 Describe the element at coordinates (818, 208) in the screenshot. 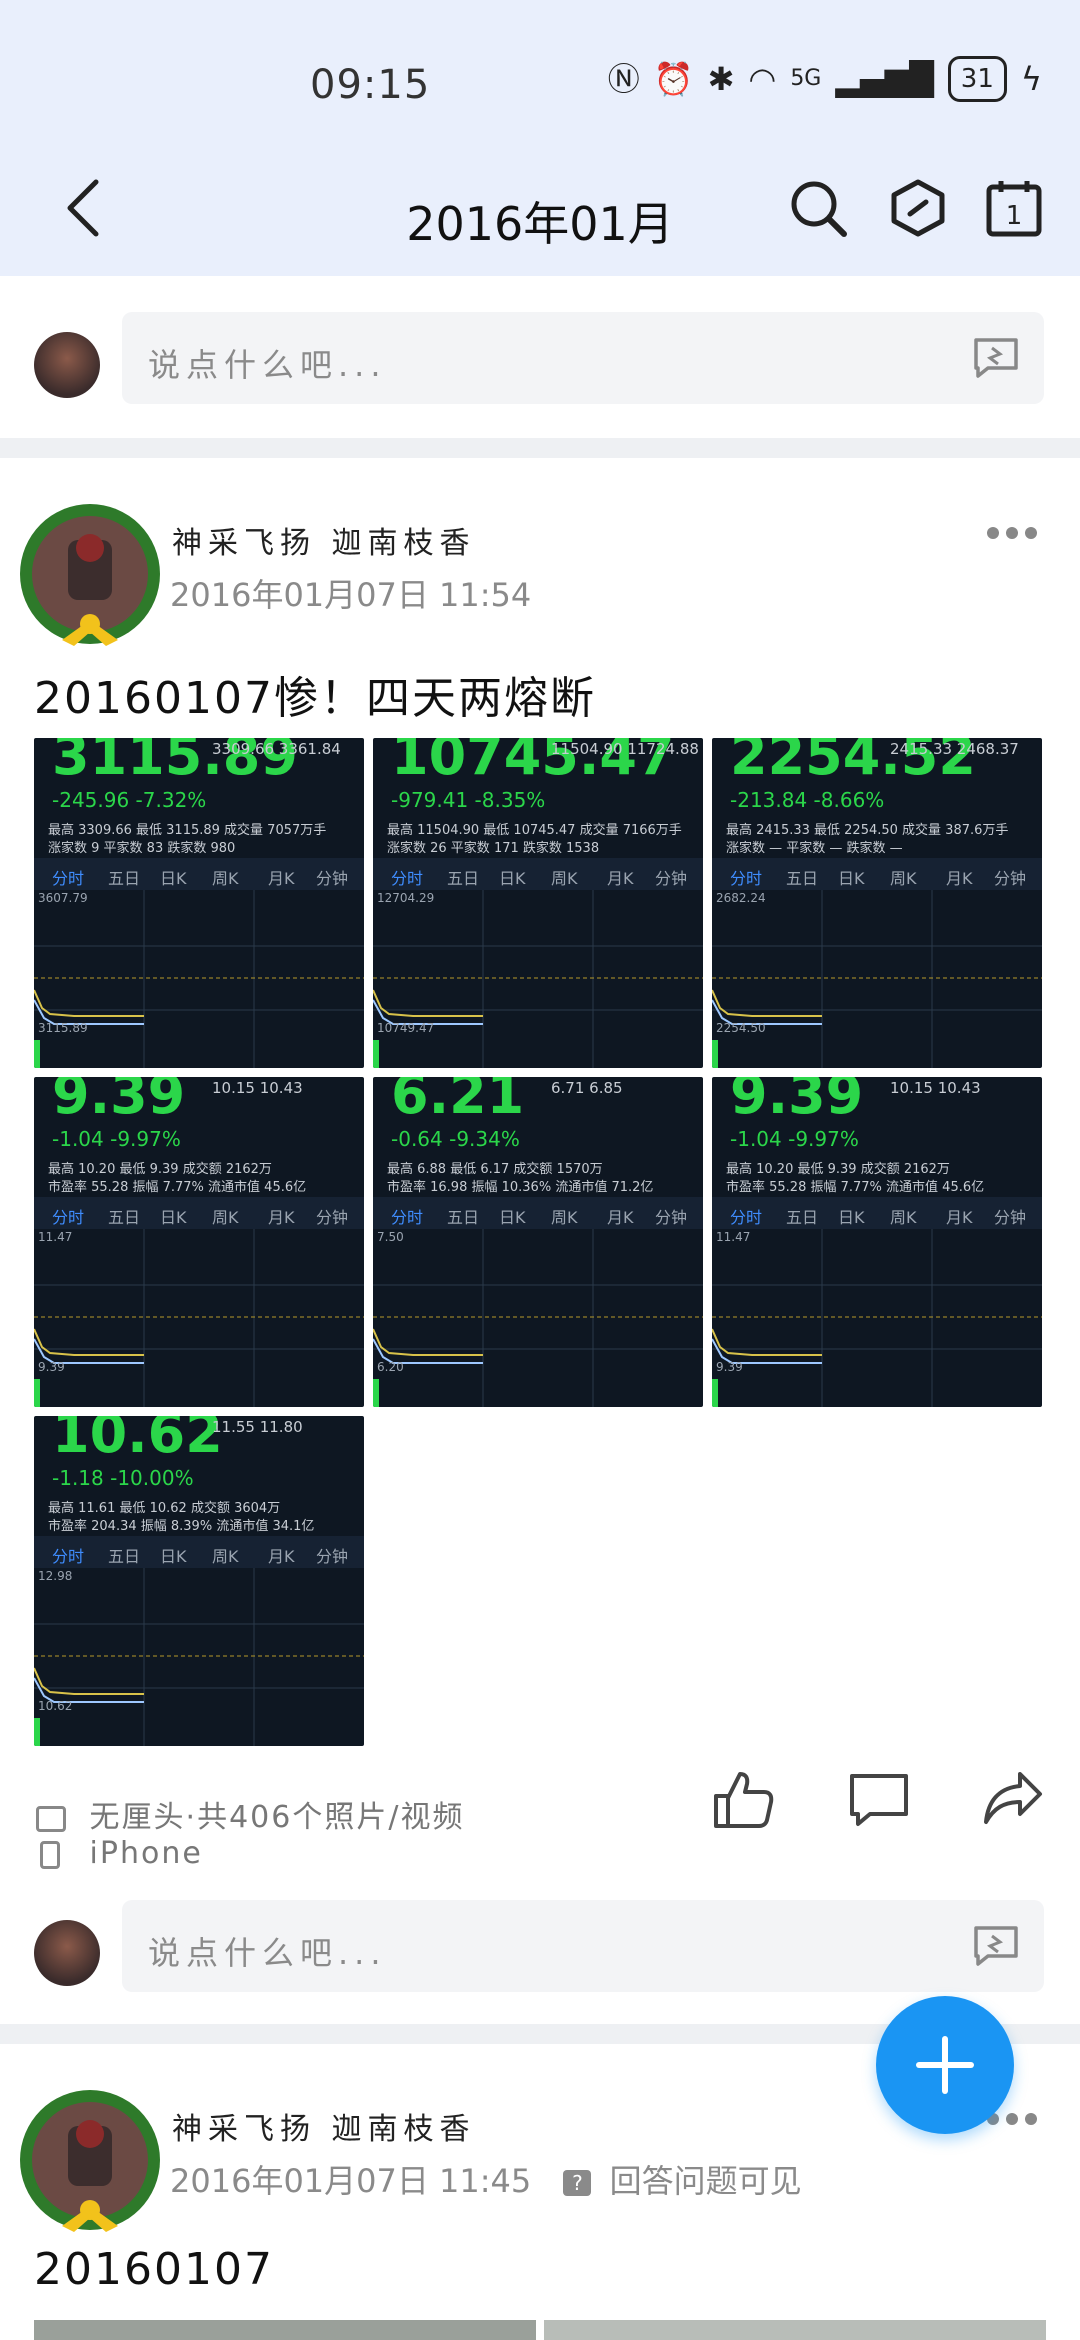

I see `search-icon` at that location.